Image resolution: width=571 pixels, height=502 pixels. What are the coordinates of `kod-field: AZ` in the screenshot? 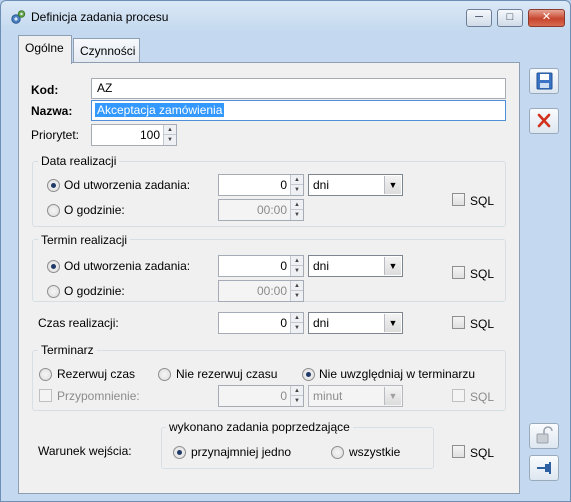 It's located at (298, 88).